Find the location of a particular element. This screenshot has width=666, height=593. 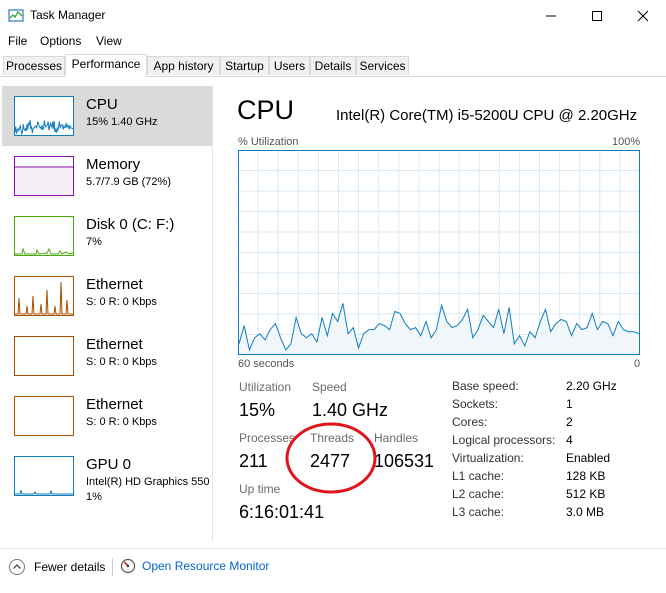

sidebar-item-detail: 5.7/7.9 GB (72%) is located at coordinates (128, 182).